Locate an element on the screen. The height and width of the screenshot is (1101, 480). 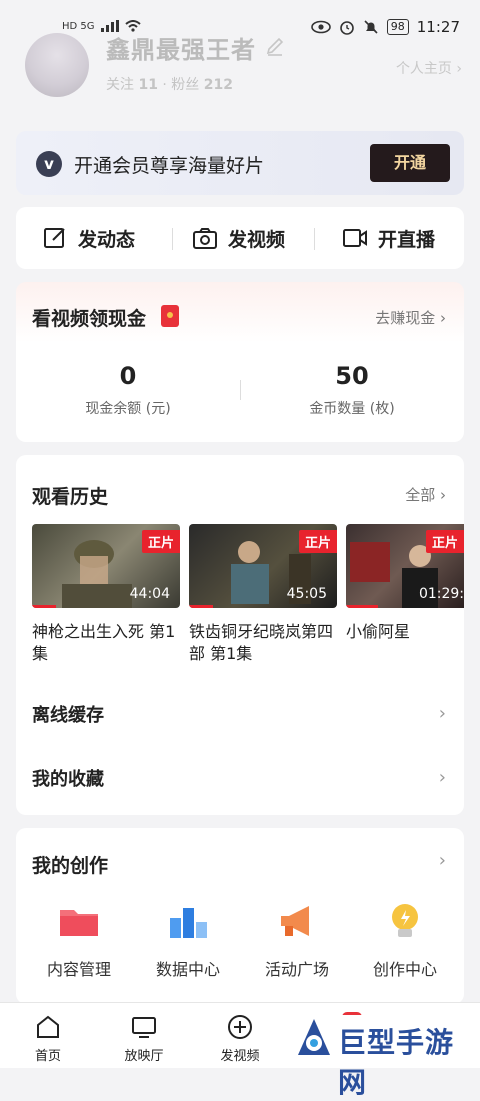
creator-center-label: 创作中心 is located at coordinates (404, 969).